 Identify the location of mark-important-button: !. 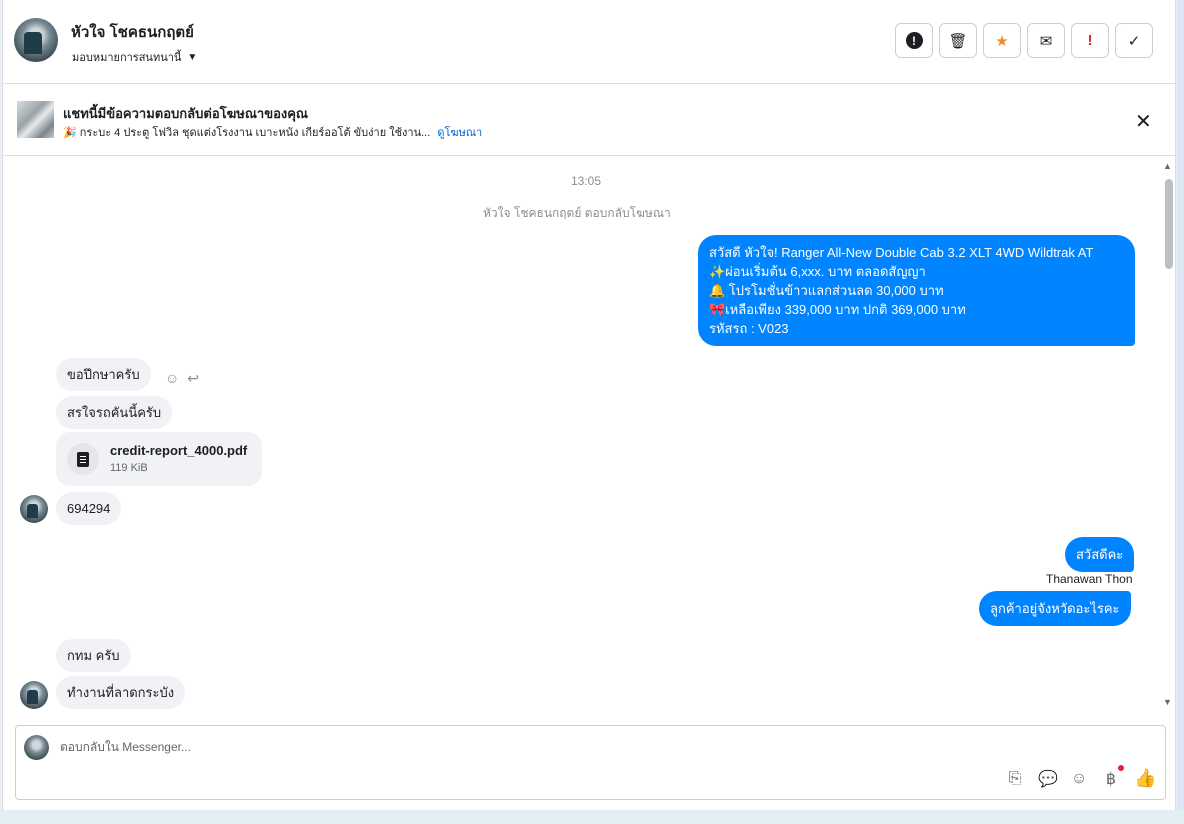
(1090, 40).